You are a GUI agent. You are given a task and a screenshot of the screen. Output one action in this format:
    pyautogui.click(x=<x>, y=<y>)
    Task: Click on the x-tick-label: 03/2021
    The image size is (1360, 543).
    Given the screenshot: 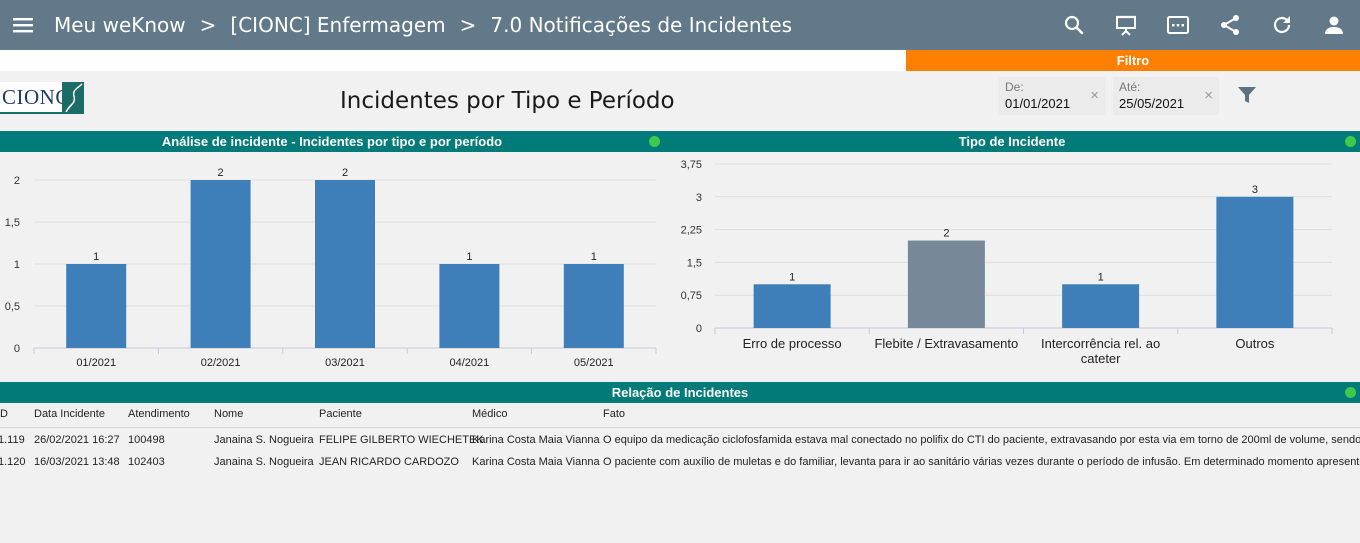 What is the action you would take?
    pyautogui.click(x=345, y=363)
    